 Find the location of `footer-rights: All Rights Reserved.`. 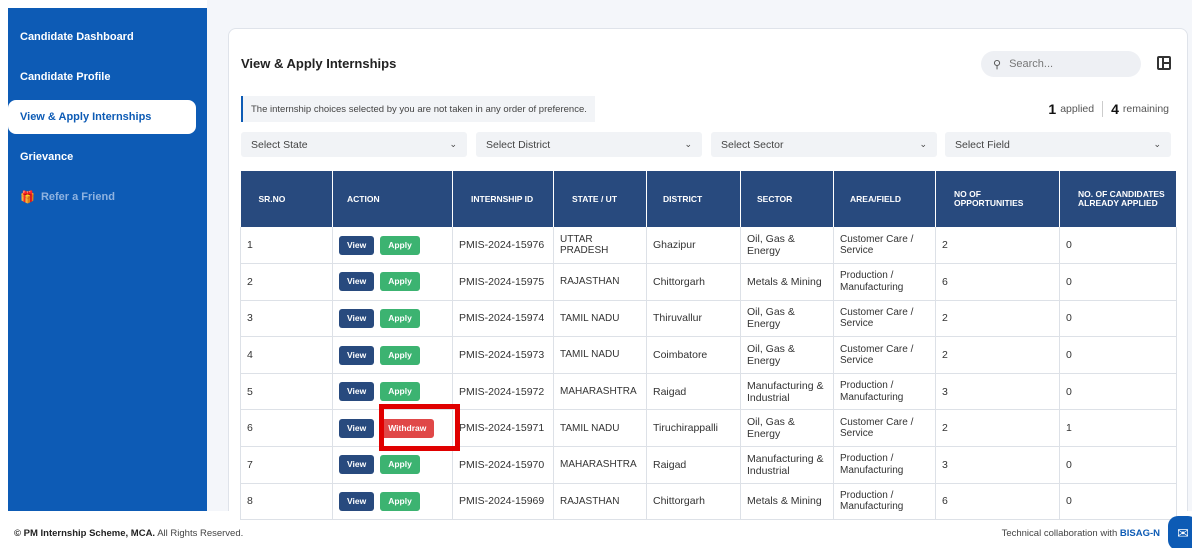

footer-rights: All Rights Reserved. is located at coordinates (200, 533).